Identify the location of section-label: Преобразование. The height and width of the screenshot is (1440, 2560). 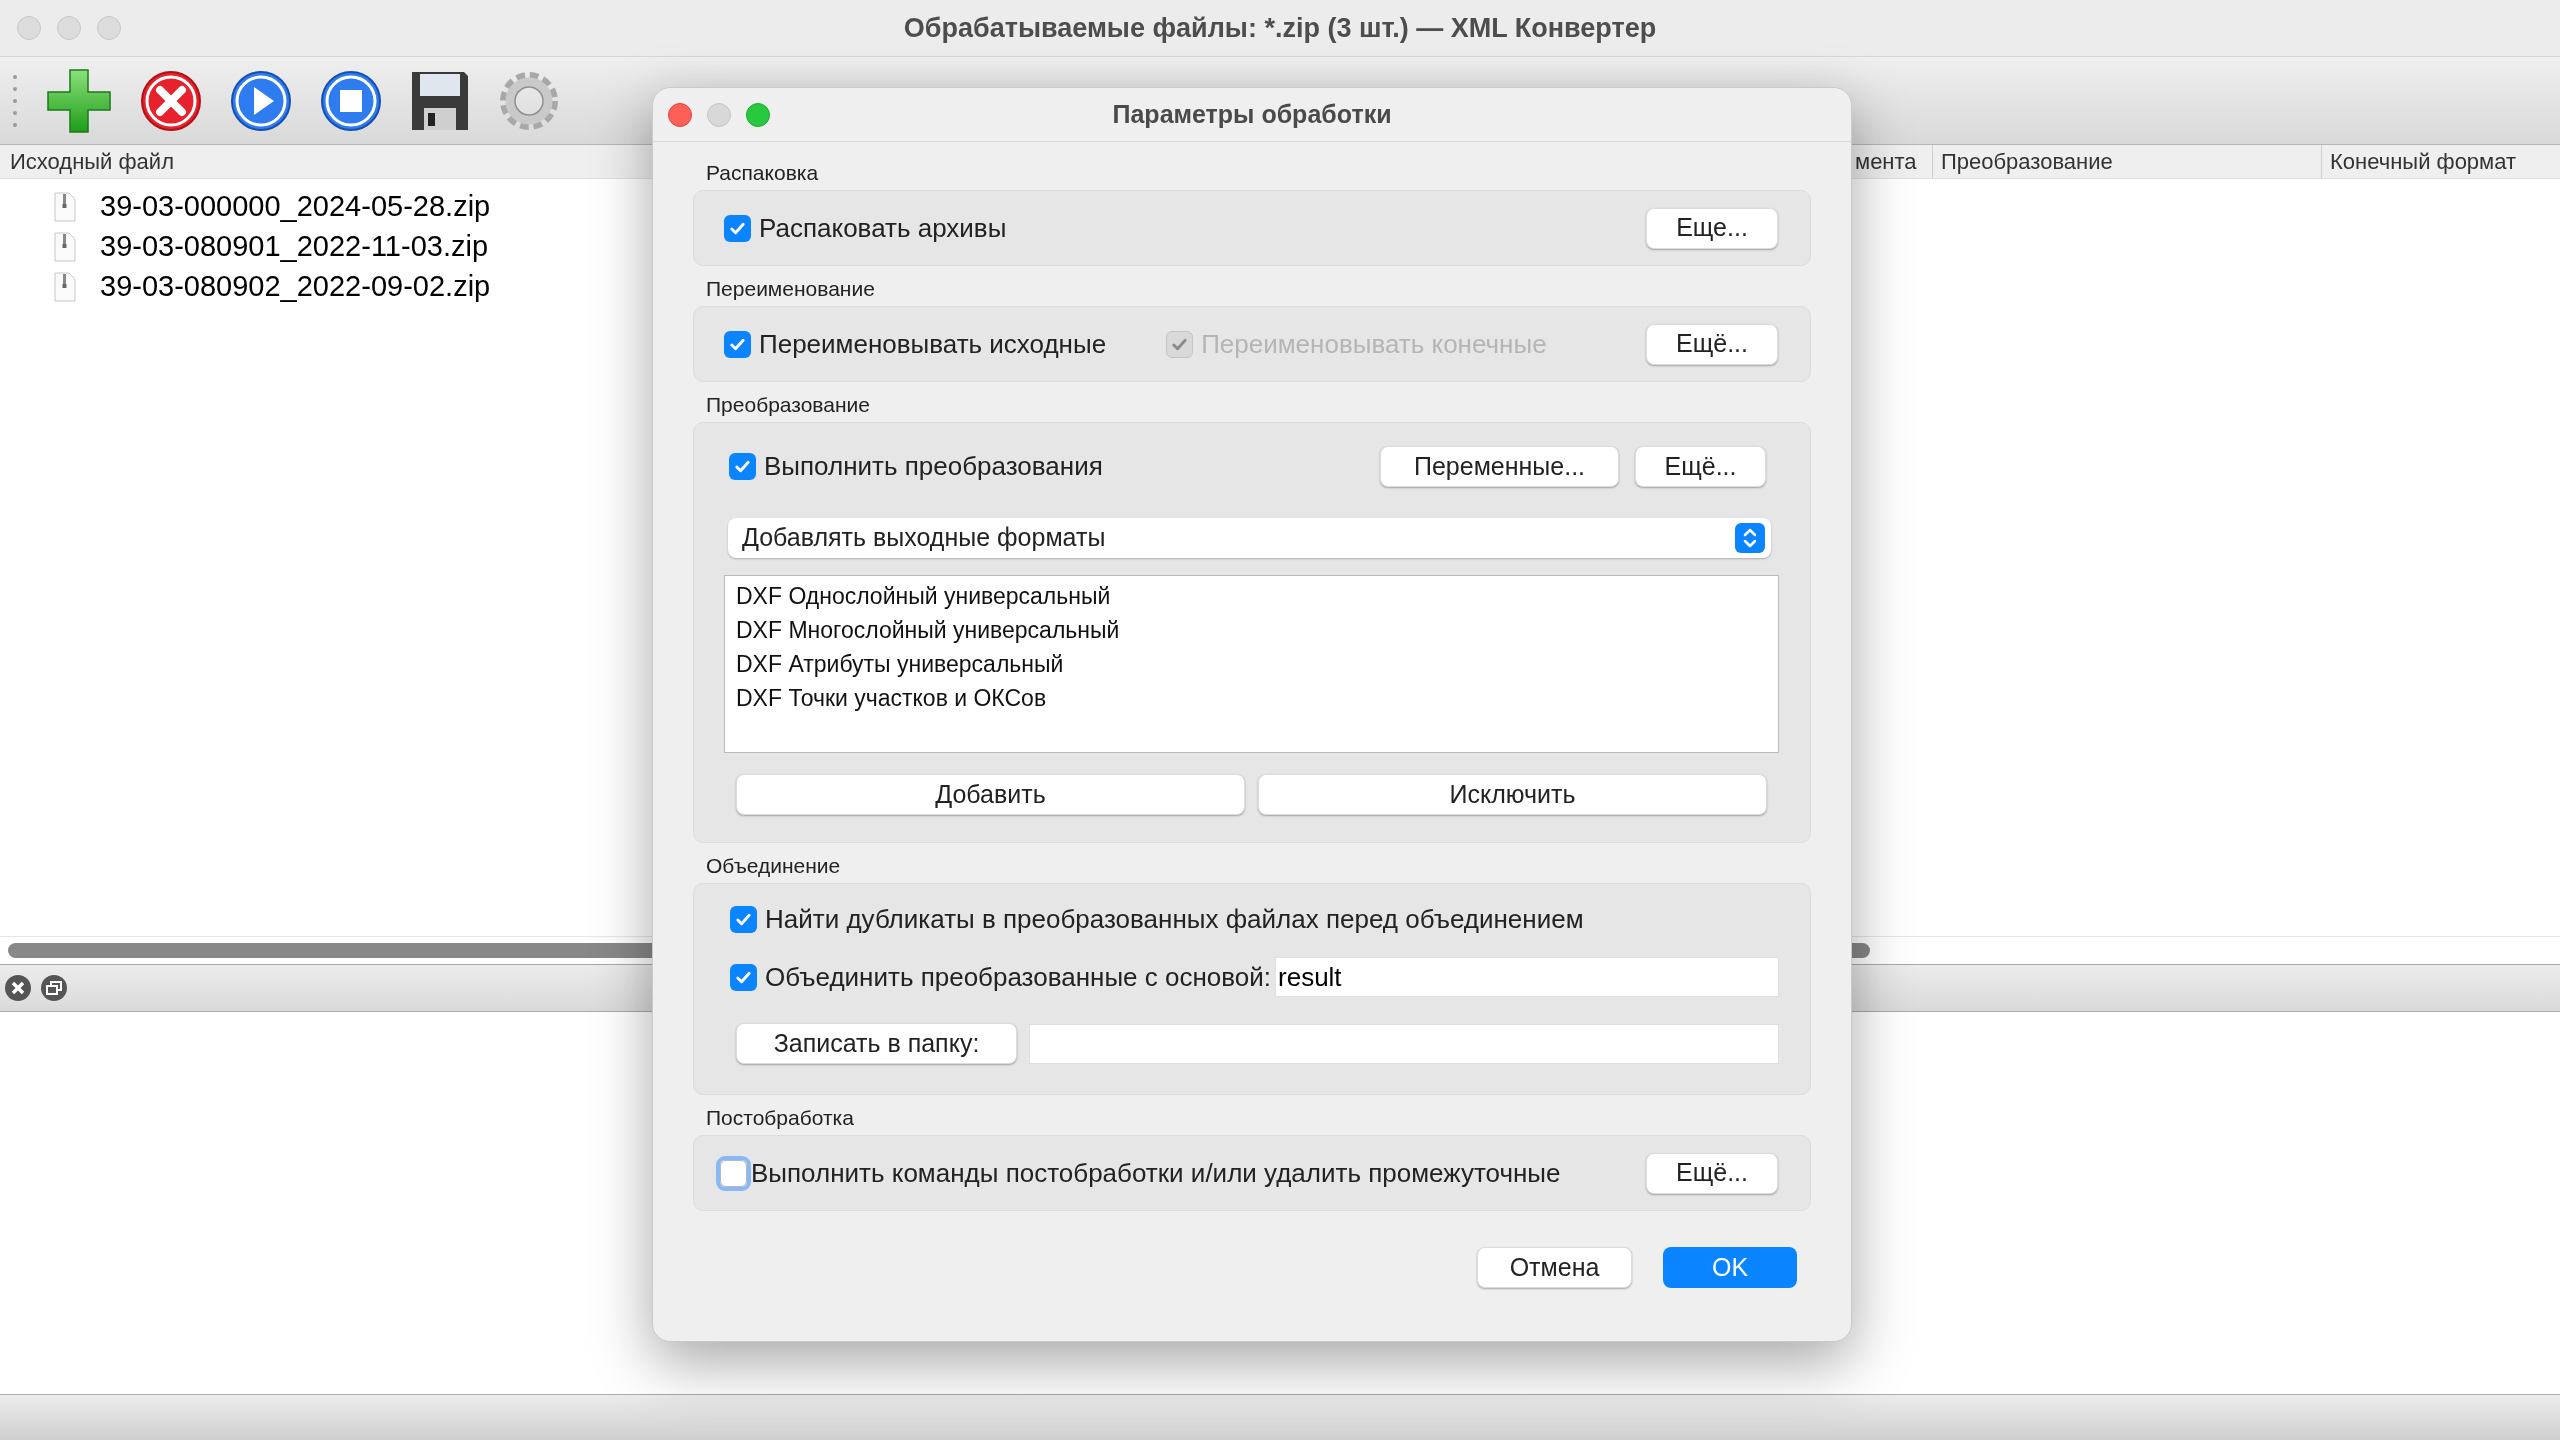
(788, 405).